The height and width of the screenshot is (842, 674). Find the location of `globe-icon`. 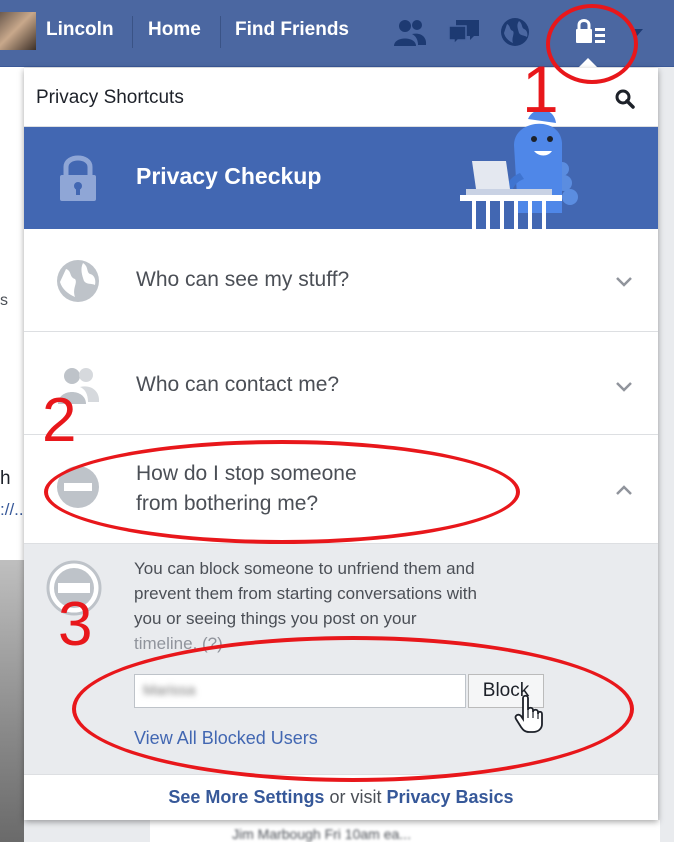

globe-icon is located at coordinates (78, 281).